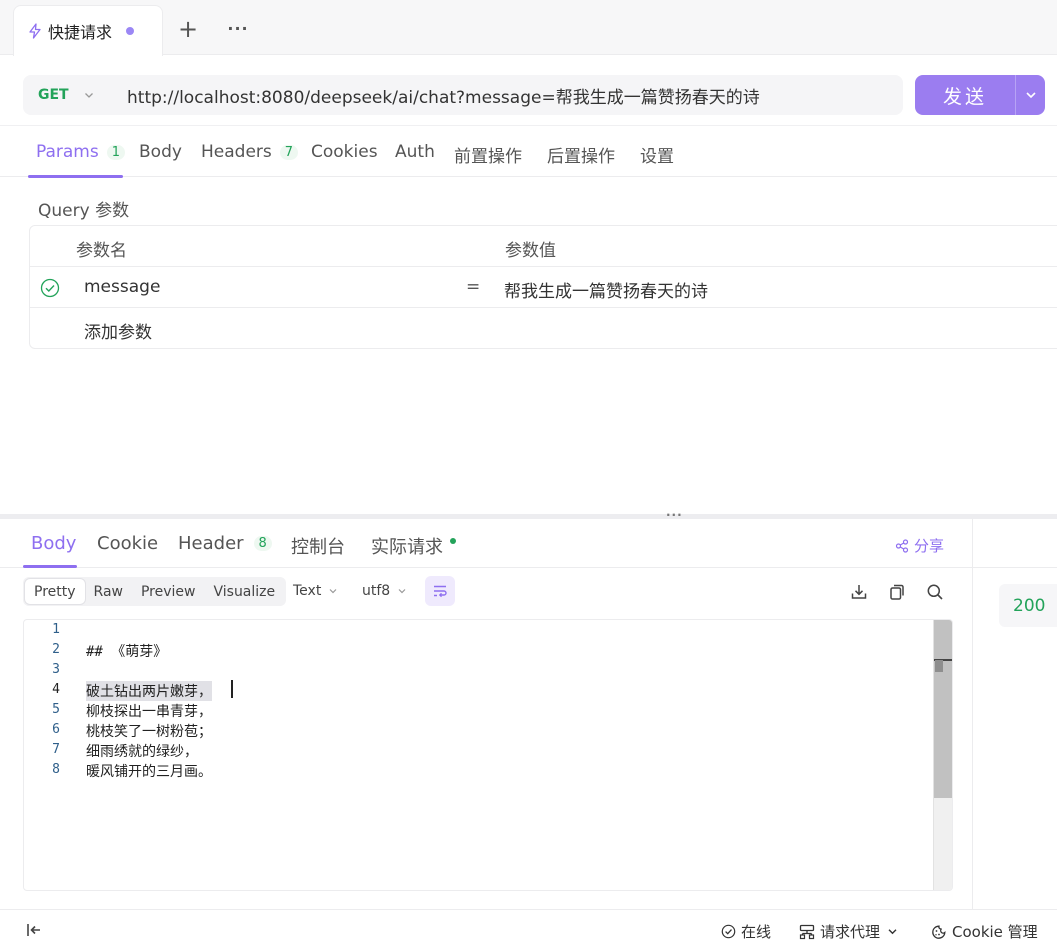 The height and width of the screenshot is (949, 1057). What do you see at coordinates (1014, 714) in the screenshot?
I see `response-meta-panel: 200` at bounding box center [1014, 714].